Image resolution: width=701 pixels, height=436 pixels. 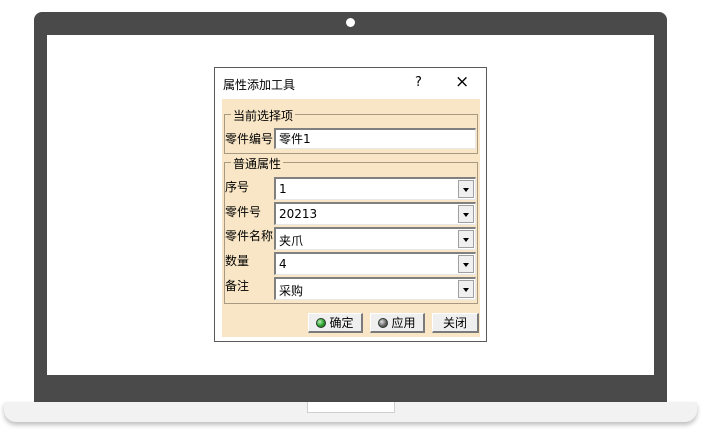 What do you see at coordinates (263, 115) in the screenshot?
I see `current-selection-group-label: 当前选择项` at bounding box center [263, 115].